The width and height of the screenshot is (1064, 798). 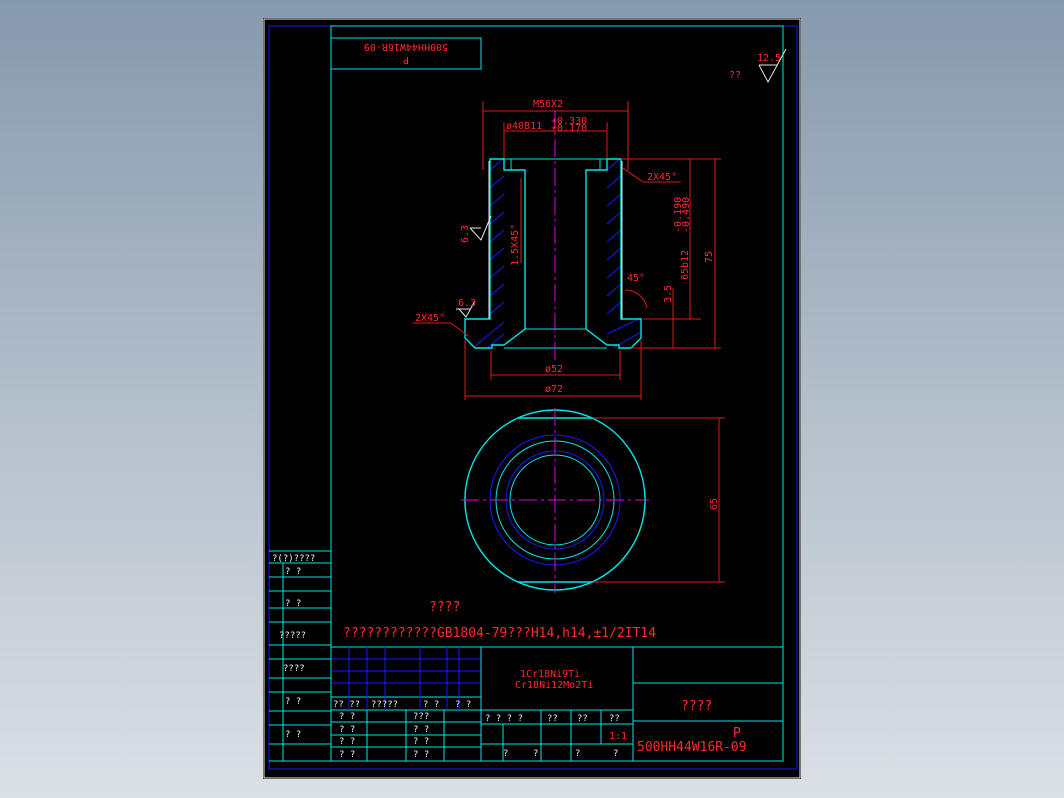 What do you see at coordinates (421, 730) in the screenshot?
I see `col-label-a: ? ?` at bounding box center [421, 730].